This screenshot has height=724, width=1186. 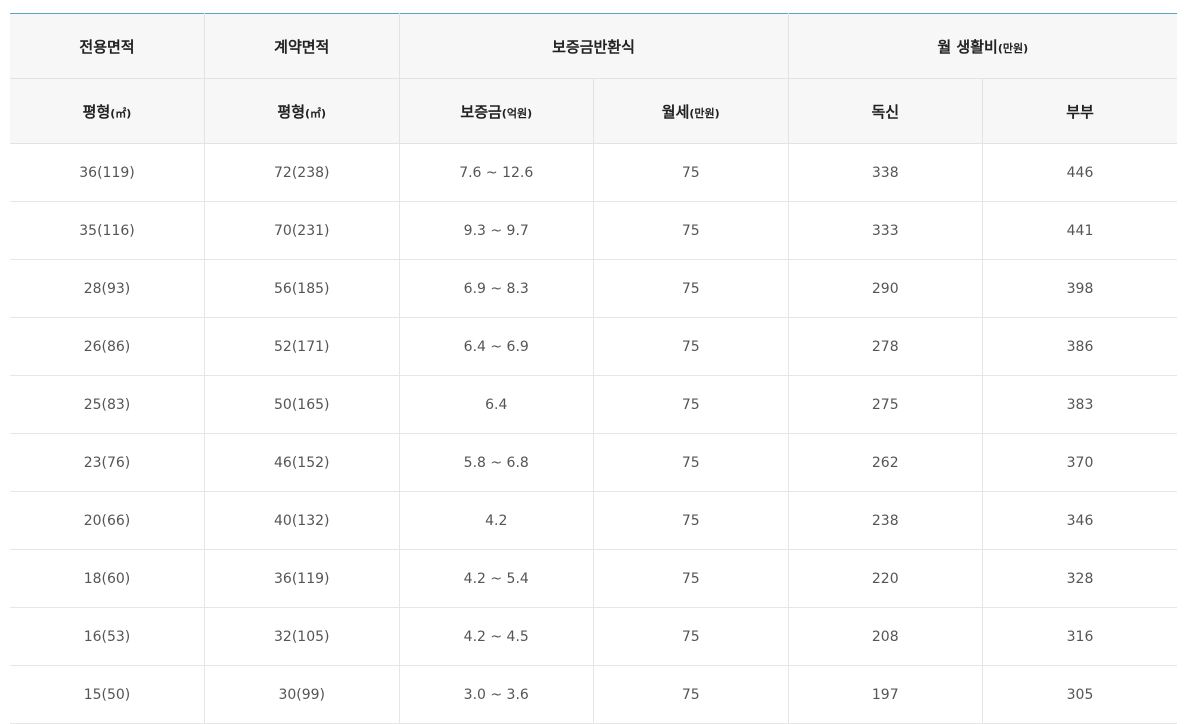 What do you see at coordinates (675, 111) in the screenshot?
I see `header-monthly-rent-label: 월세` at bounding box center [675, 111].